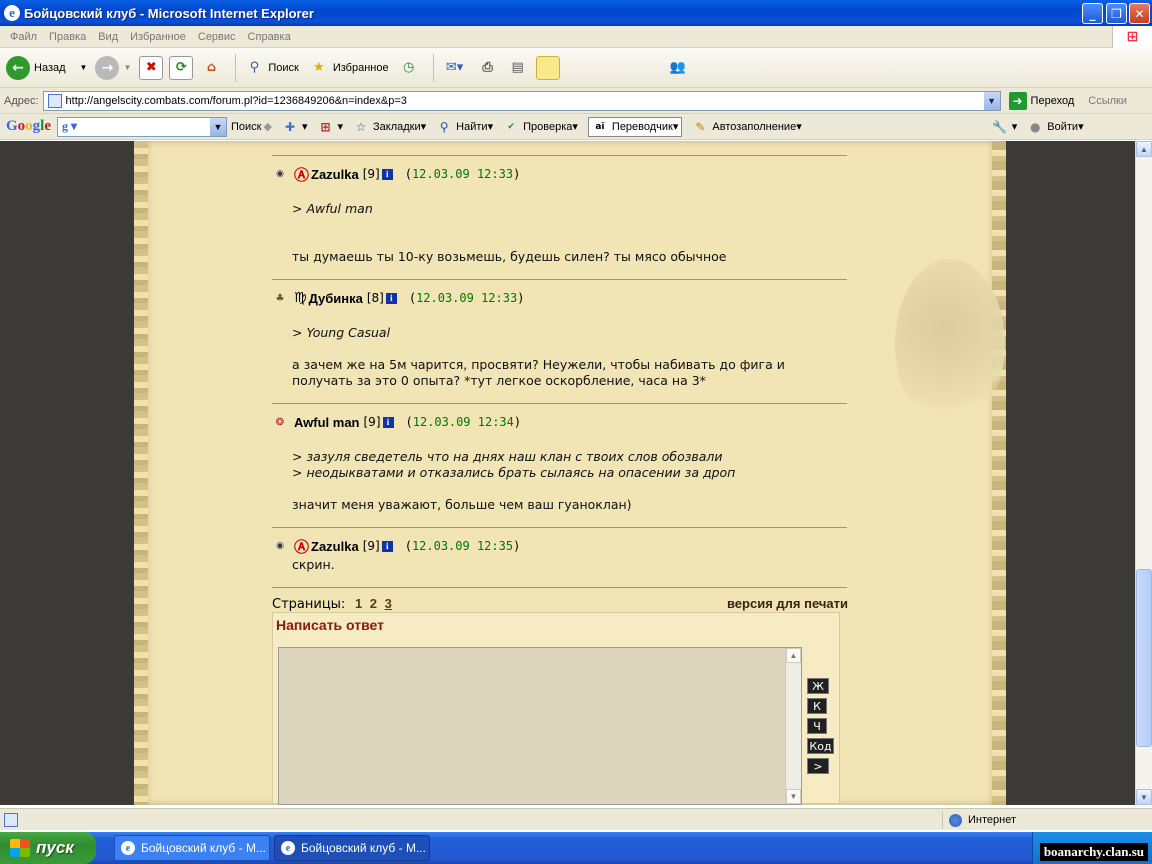 Image resolution: width=1152 pixels, height=864 pixels. Describe the element at coordinates (397, 126) in the screenshot. I see `google-bookmarks-label: Закладки` at that location.